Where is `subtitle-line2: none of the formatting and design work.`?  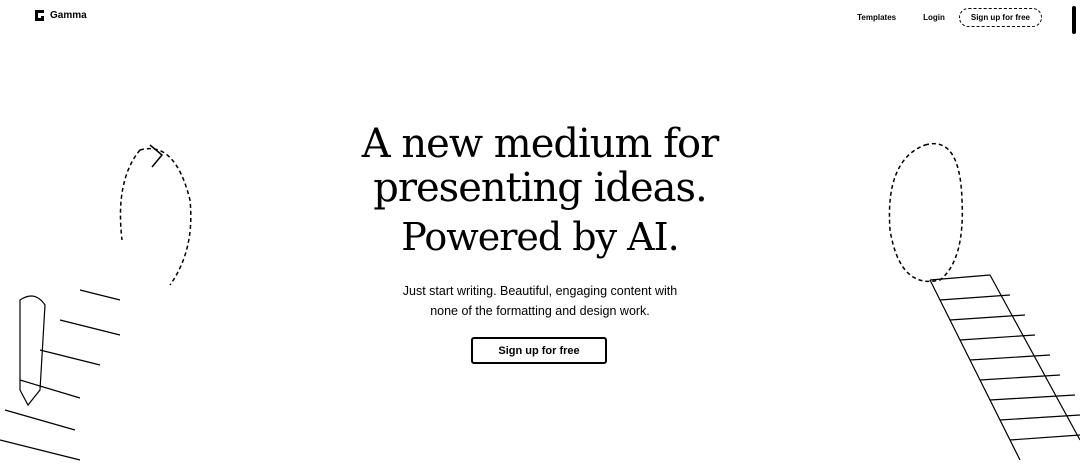 subtitle-line2: none of the formatting and design work. is located at coordinates (540, 311).